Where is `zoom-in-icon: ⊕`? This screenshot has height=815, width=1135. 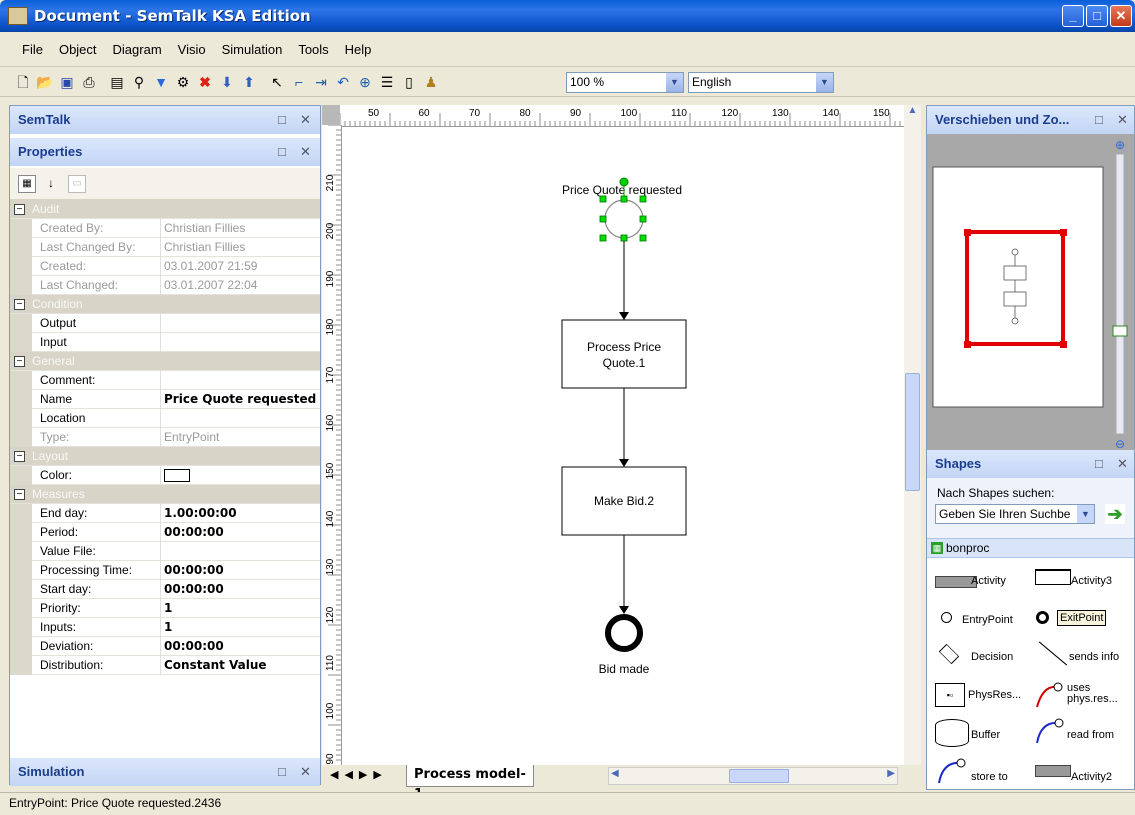 zoom-in-icon: ⊕ is located at coordinates (1120, 145).